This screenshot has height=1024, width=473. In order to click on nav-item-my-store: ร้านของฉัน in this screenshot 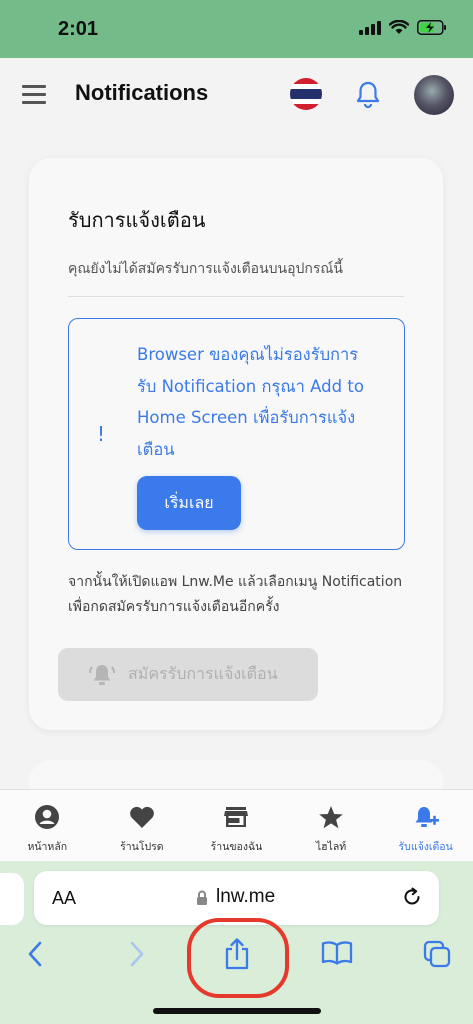, I will do `click(236, 825)`.